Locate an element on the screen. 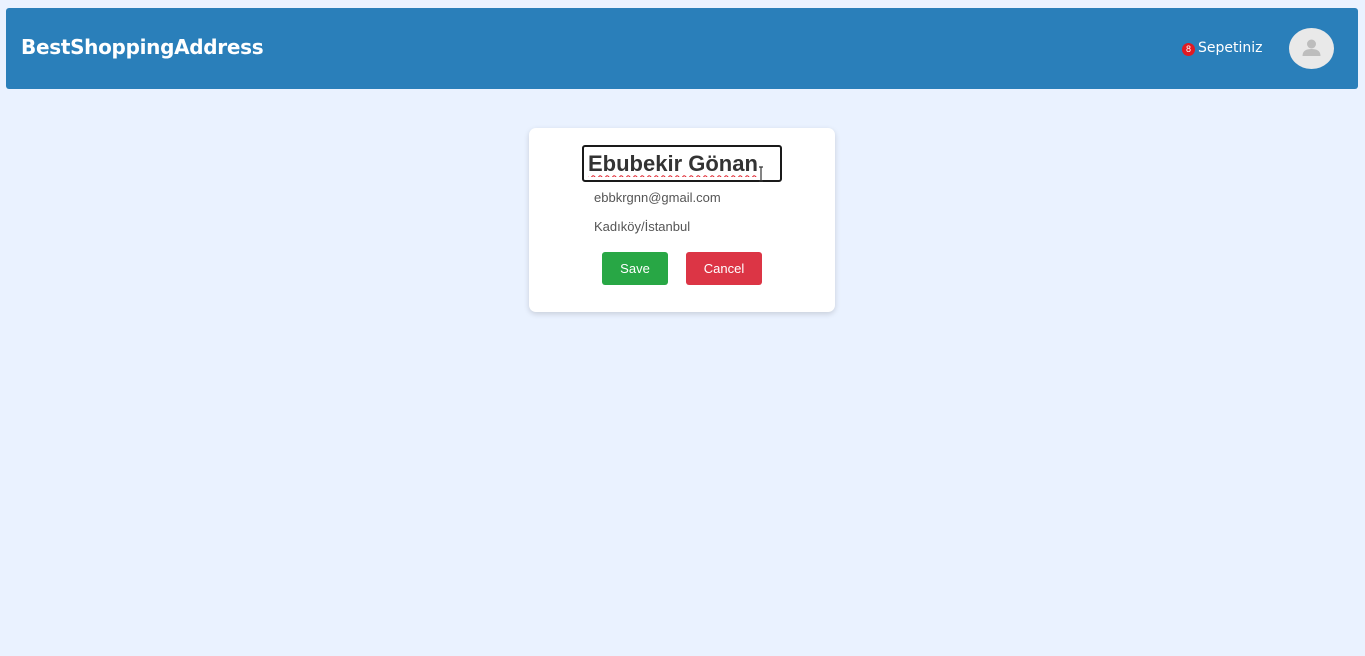 The width and height of the screenshot is (1365, 656). user-silhouette-icon is located at coordinates (1311, 47).